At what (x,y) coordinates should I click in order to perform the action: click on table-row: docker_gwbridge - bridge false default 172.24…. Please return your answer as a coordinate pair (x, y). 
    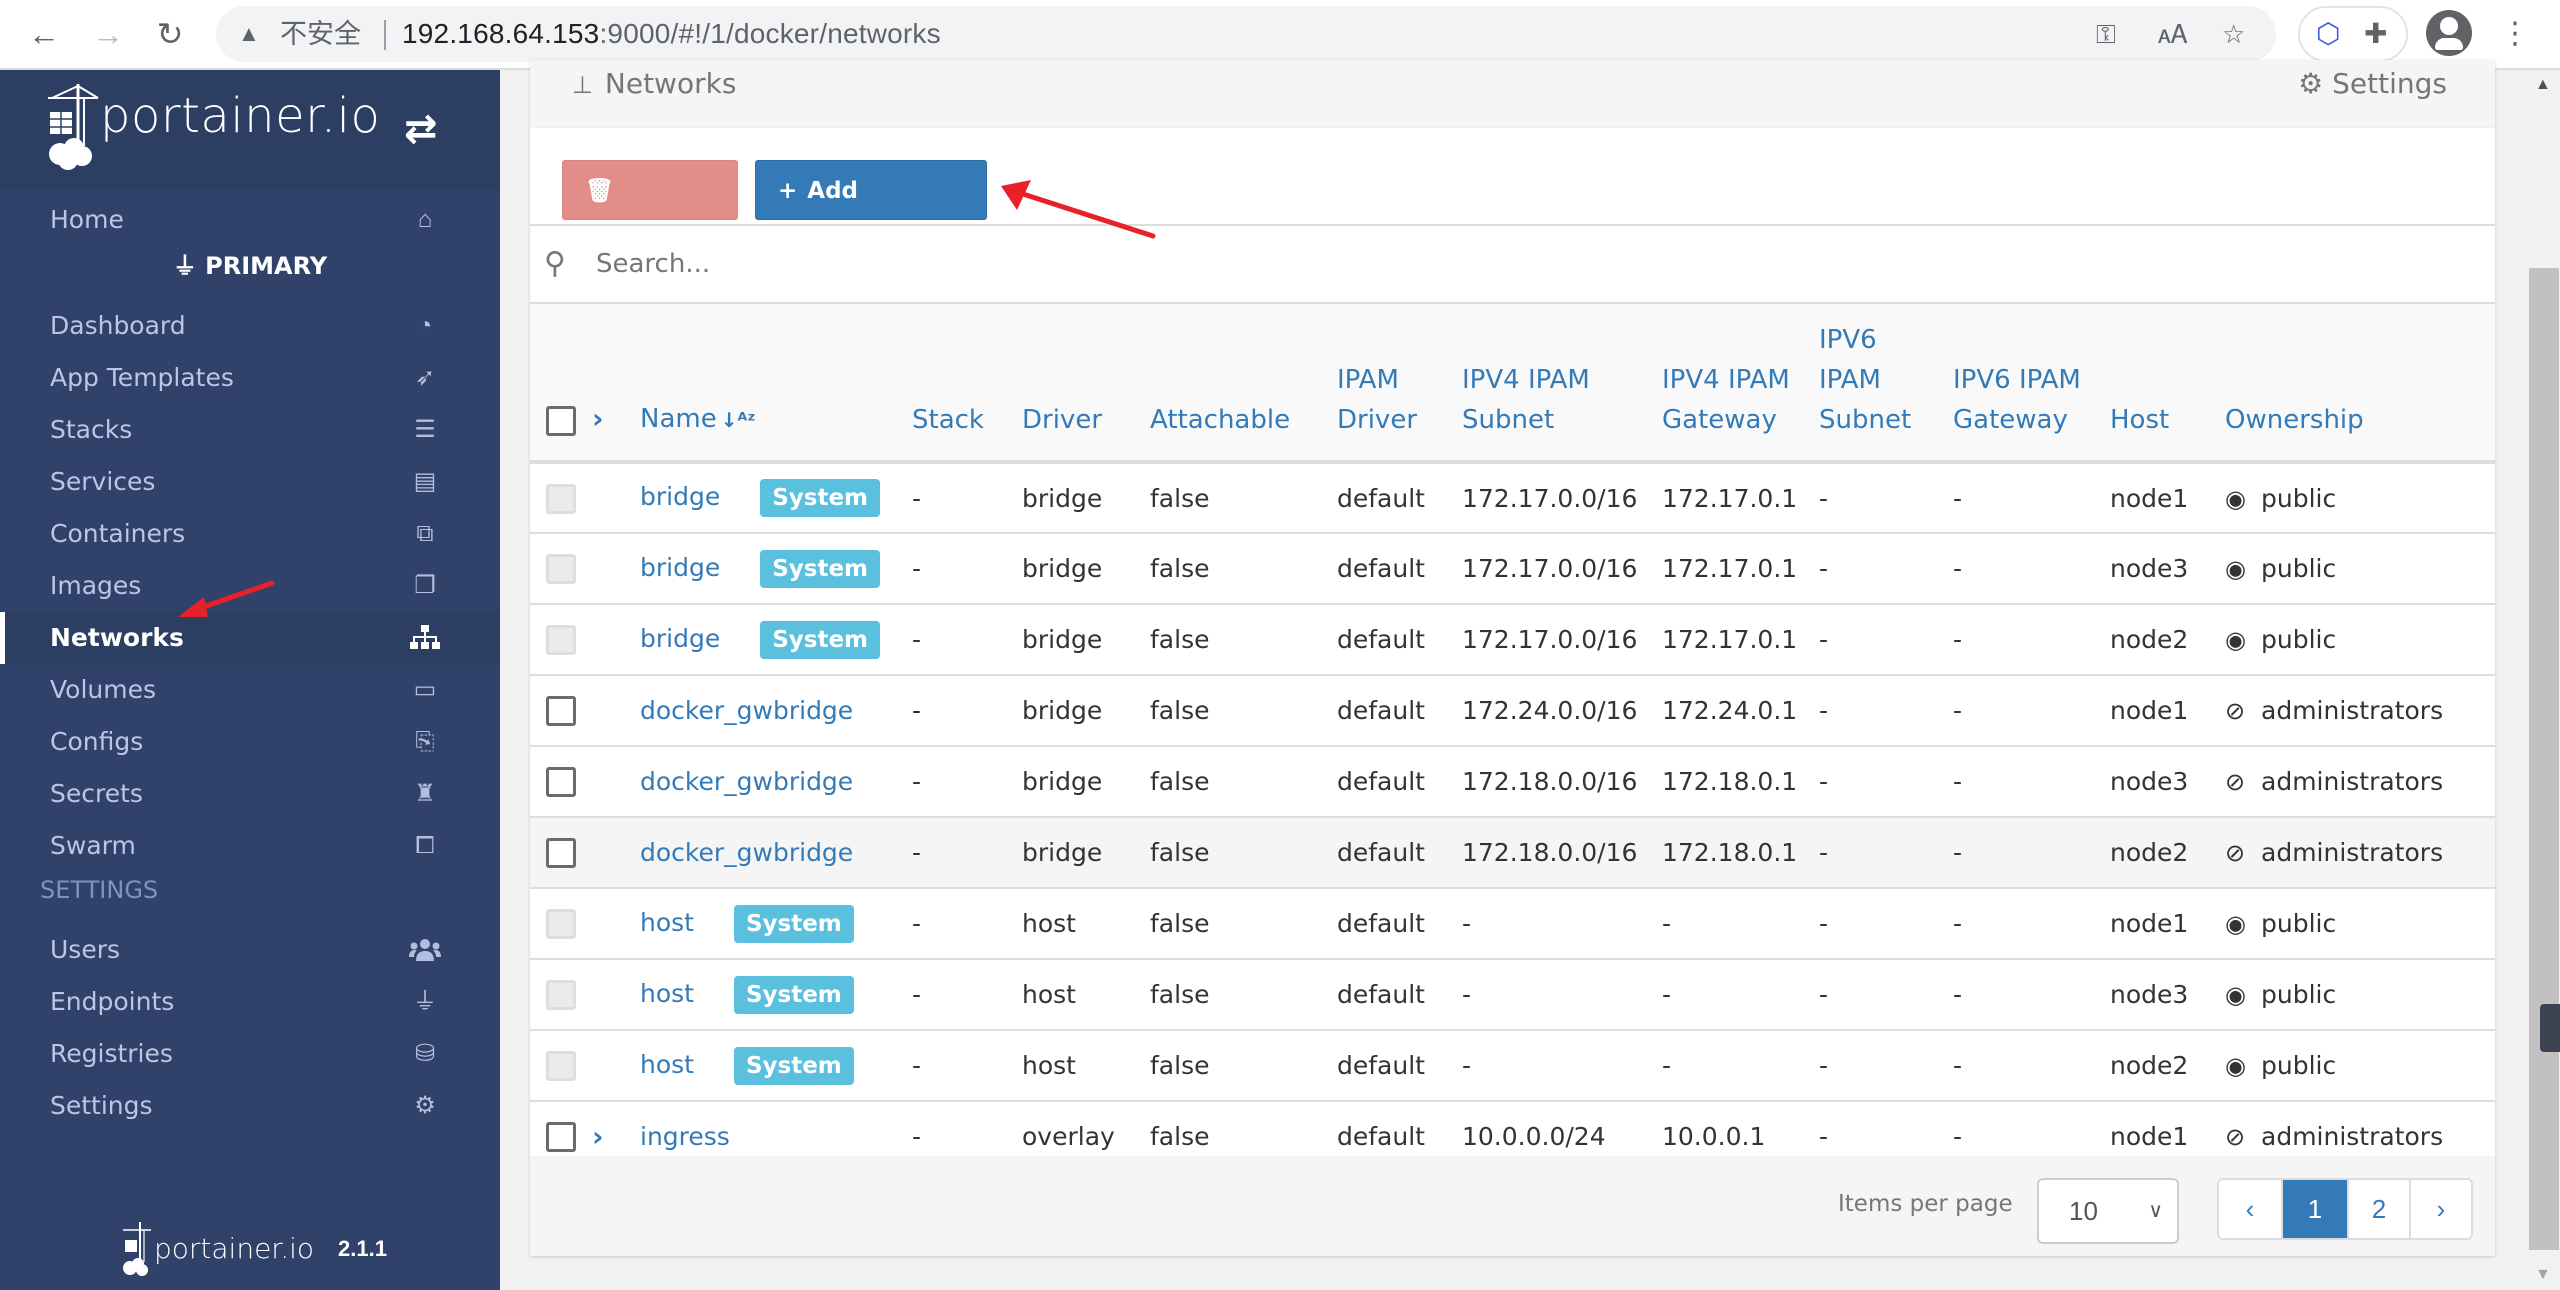
    Looking at the image, I should click on (1512, 710).